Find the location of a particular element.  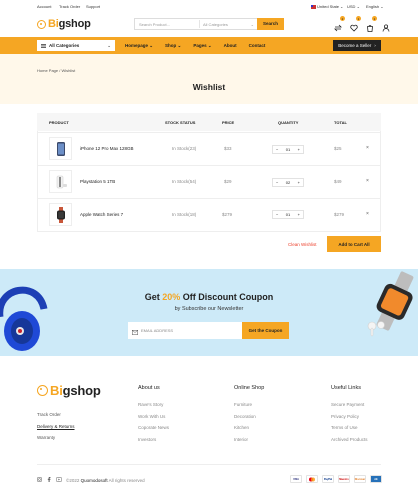

stock-status: In Stock(23) is located at coordinates (184, 148).